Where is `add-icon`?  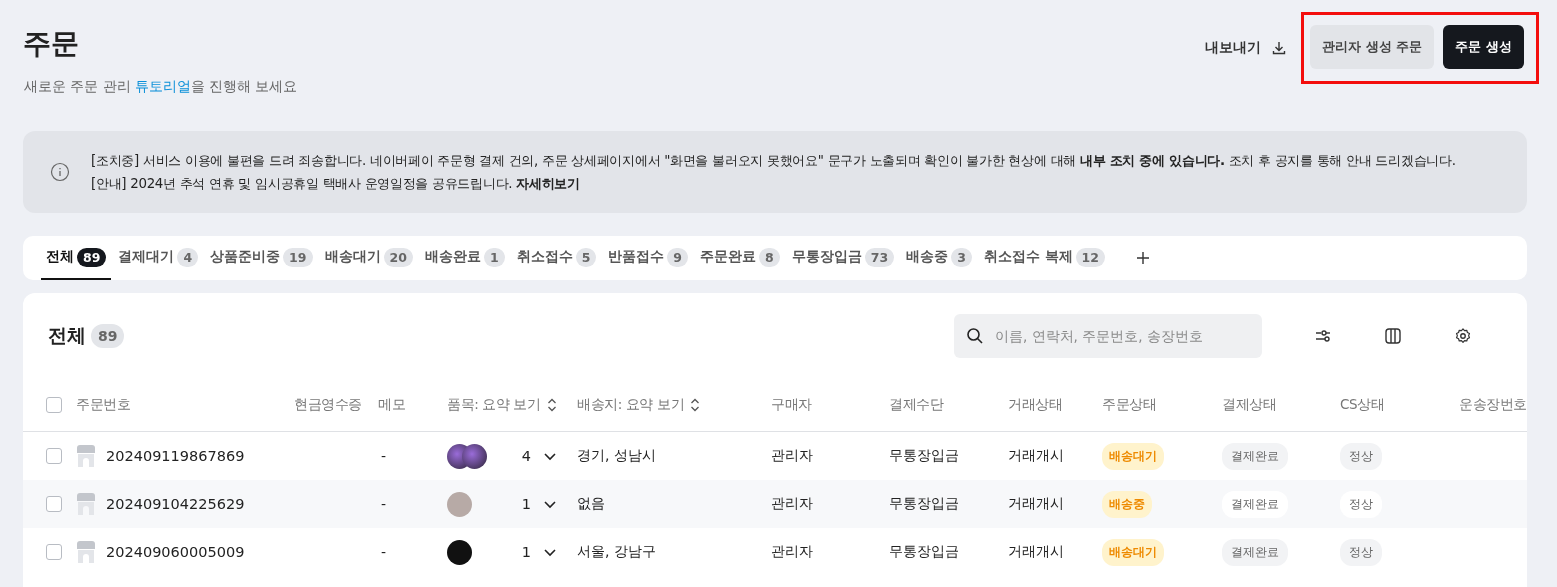 add-icon is located at coordinates (1142, 258).